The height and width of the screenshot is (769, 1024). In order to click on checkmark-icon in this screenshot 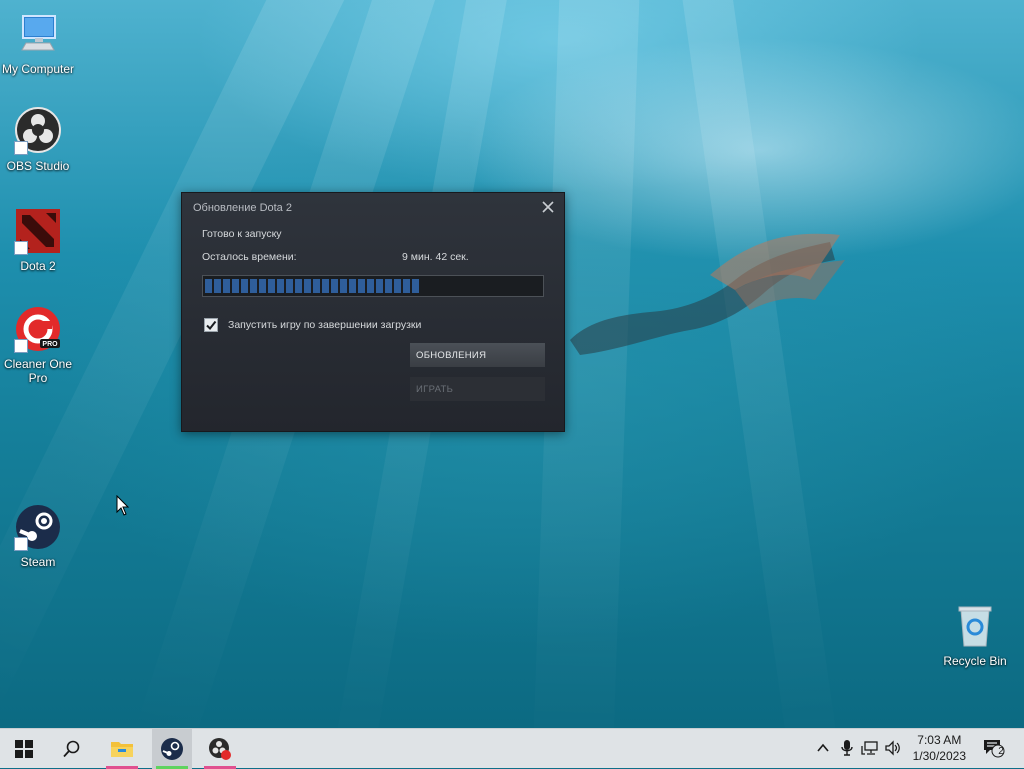, I will do `click(211, 325)`.